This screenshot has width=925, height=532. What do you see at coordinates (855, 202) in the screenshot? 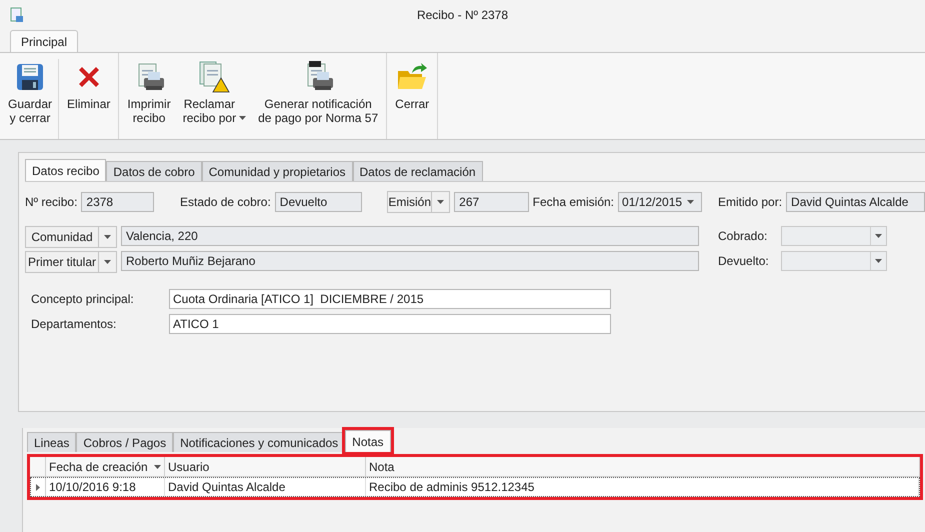
I see `issuer-field: David Quintas Alcalde` at bounding box center [855, 202].